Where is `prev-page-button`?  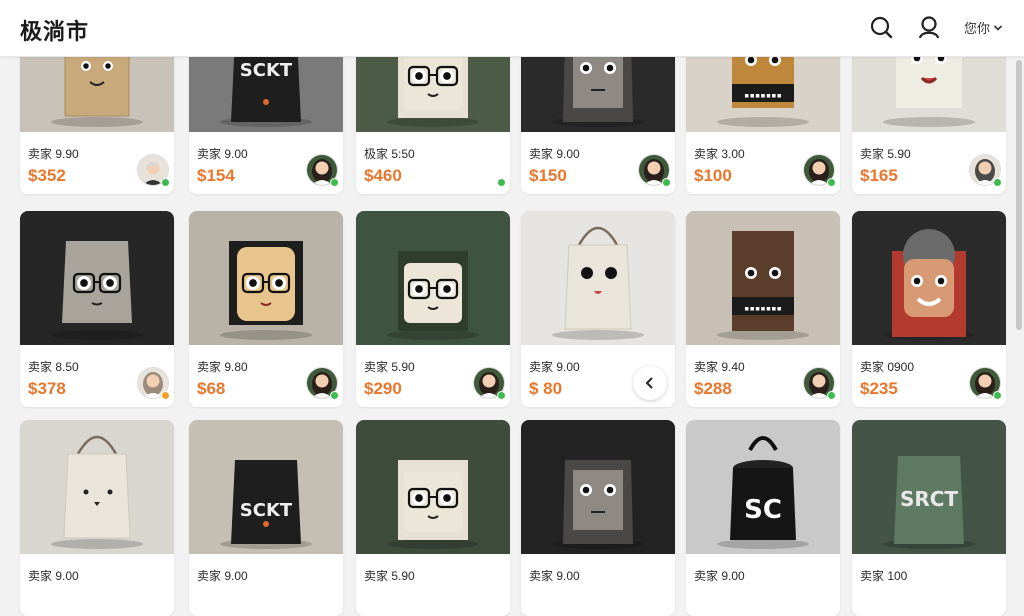
prev-page-button is located at coordinates (650, 383).